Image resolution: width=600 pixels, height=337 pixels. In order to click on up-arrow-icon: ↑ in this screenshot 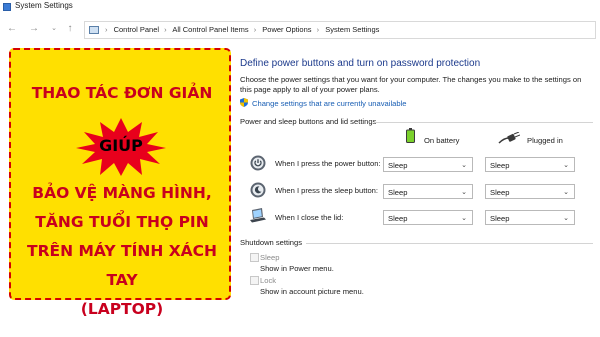, I will do `click(70, 29)`.